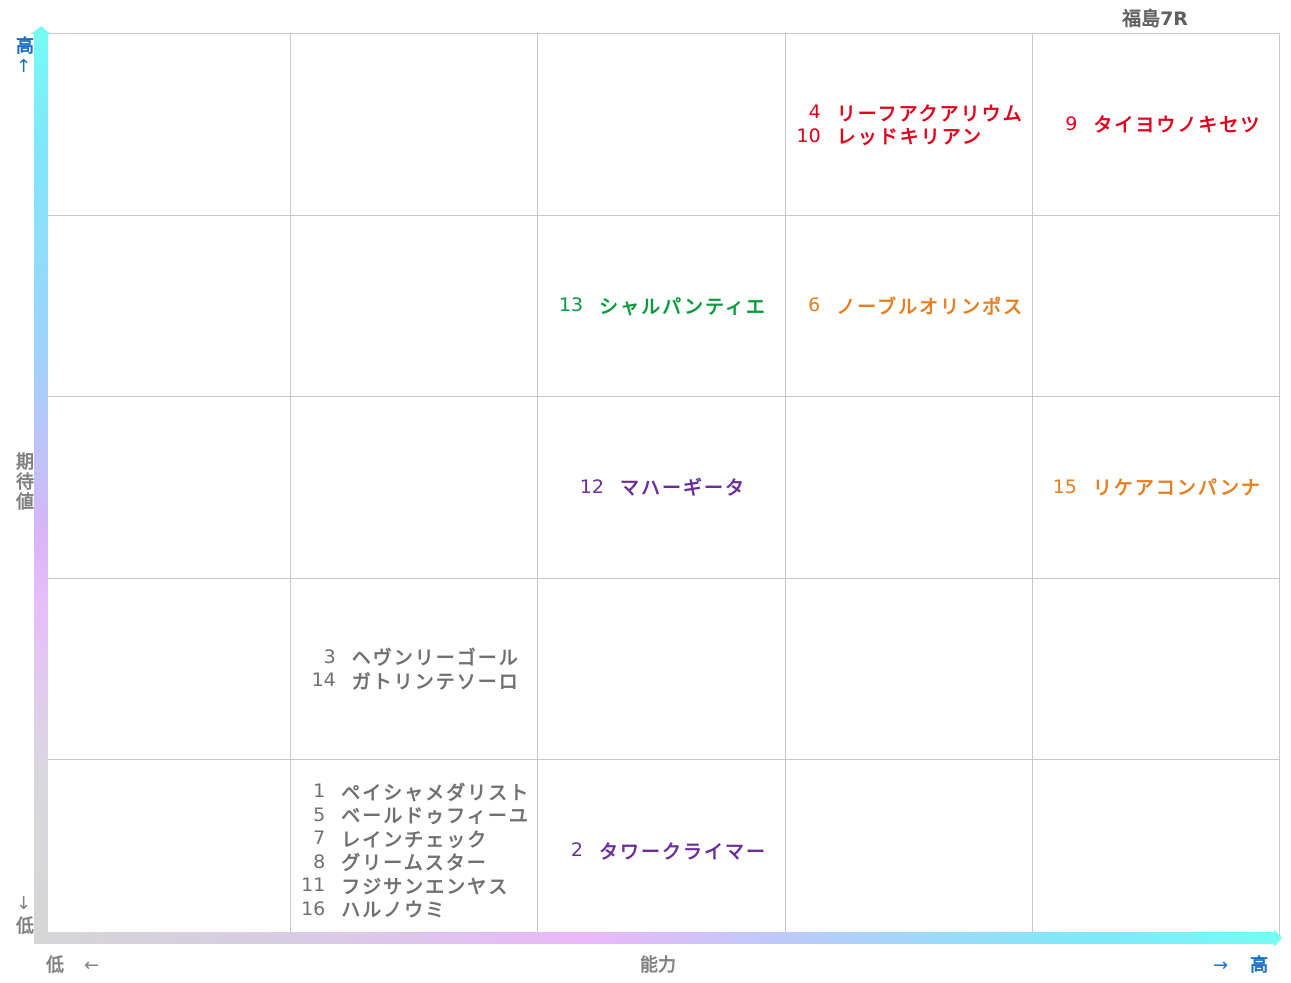 This screenshot has height=983, width=1291. What do you see at coordinates (23, 57) in the screenshot?
I see `y-axis-high: 高↑` at bounding box center [23, 57].